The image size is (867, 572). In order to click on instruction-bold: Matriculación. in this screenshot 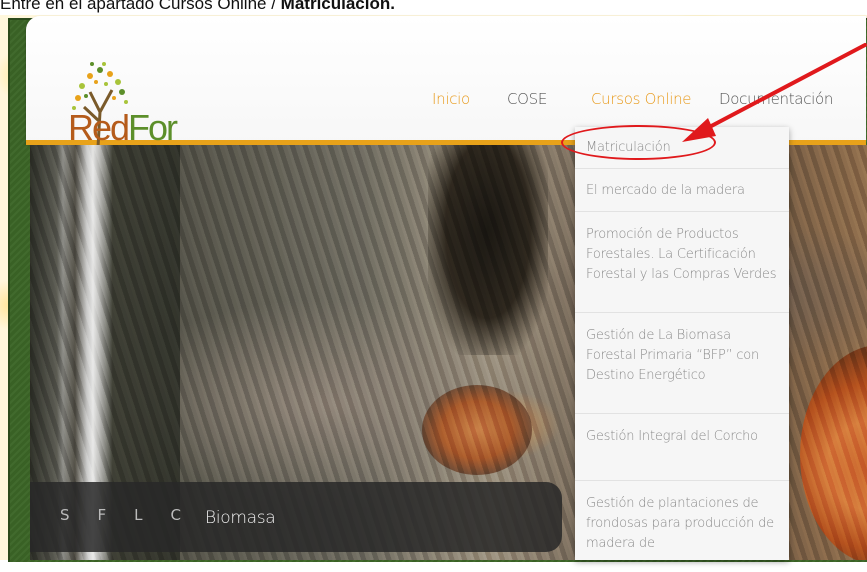, I will do `click(337, 6)`.